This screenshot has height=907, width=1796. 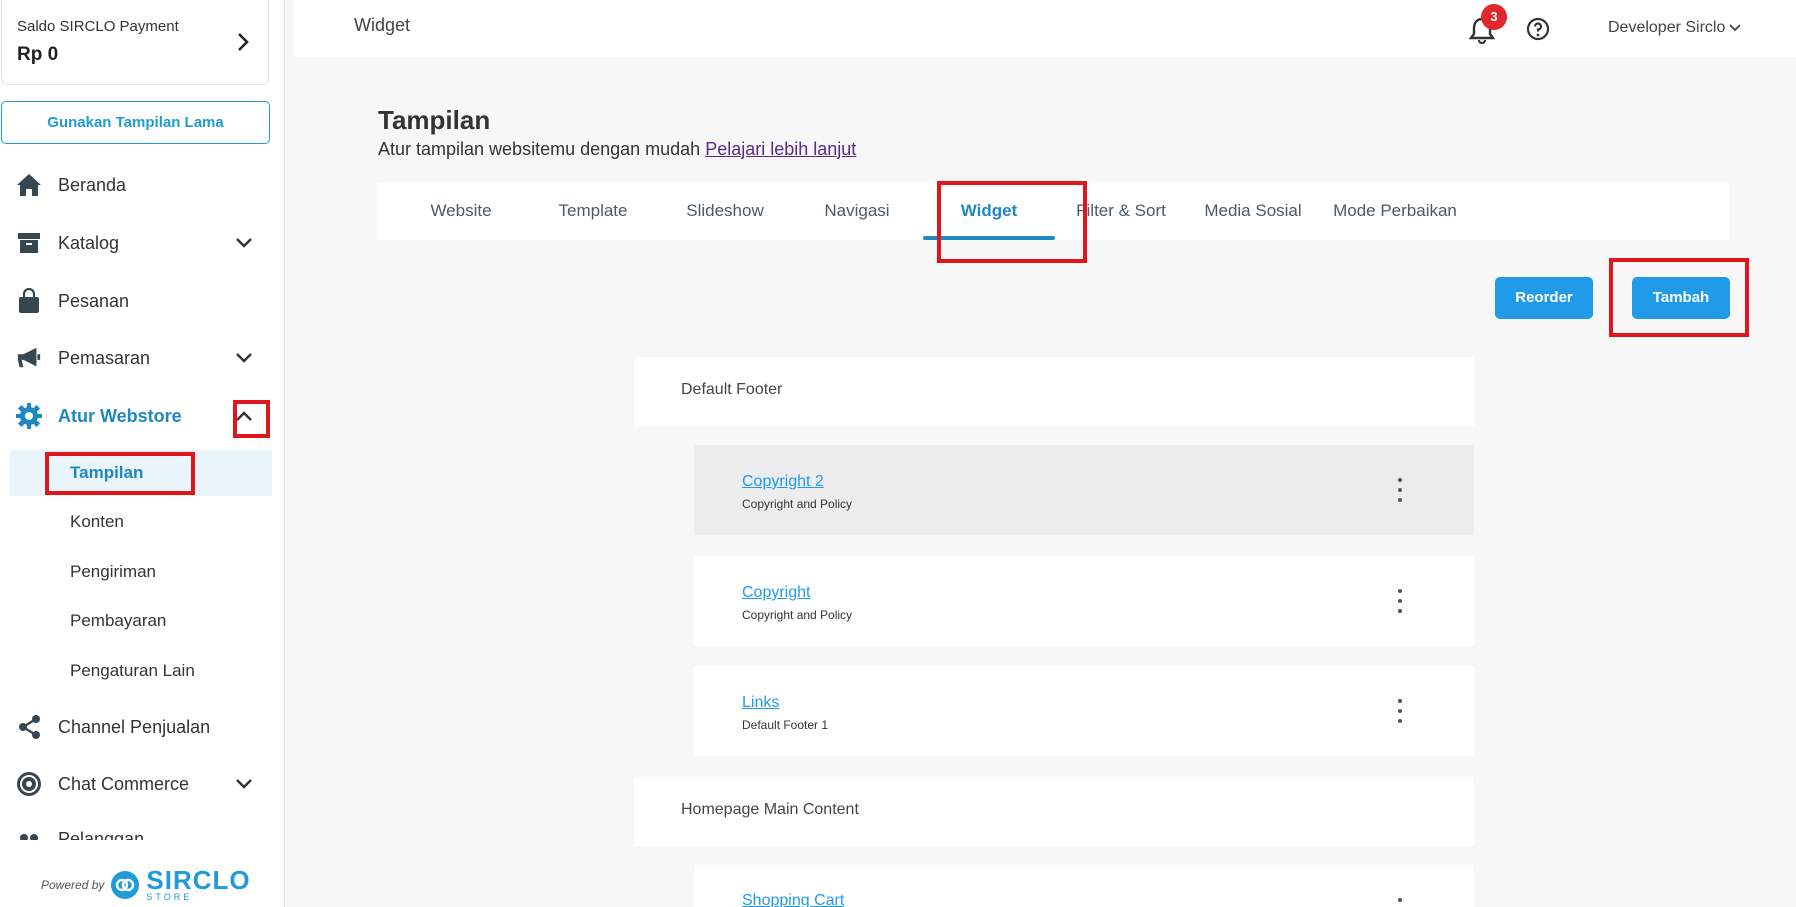 I want to click on page-title: Widget, so click(x=382, y=25).